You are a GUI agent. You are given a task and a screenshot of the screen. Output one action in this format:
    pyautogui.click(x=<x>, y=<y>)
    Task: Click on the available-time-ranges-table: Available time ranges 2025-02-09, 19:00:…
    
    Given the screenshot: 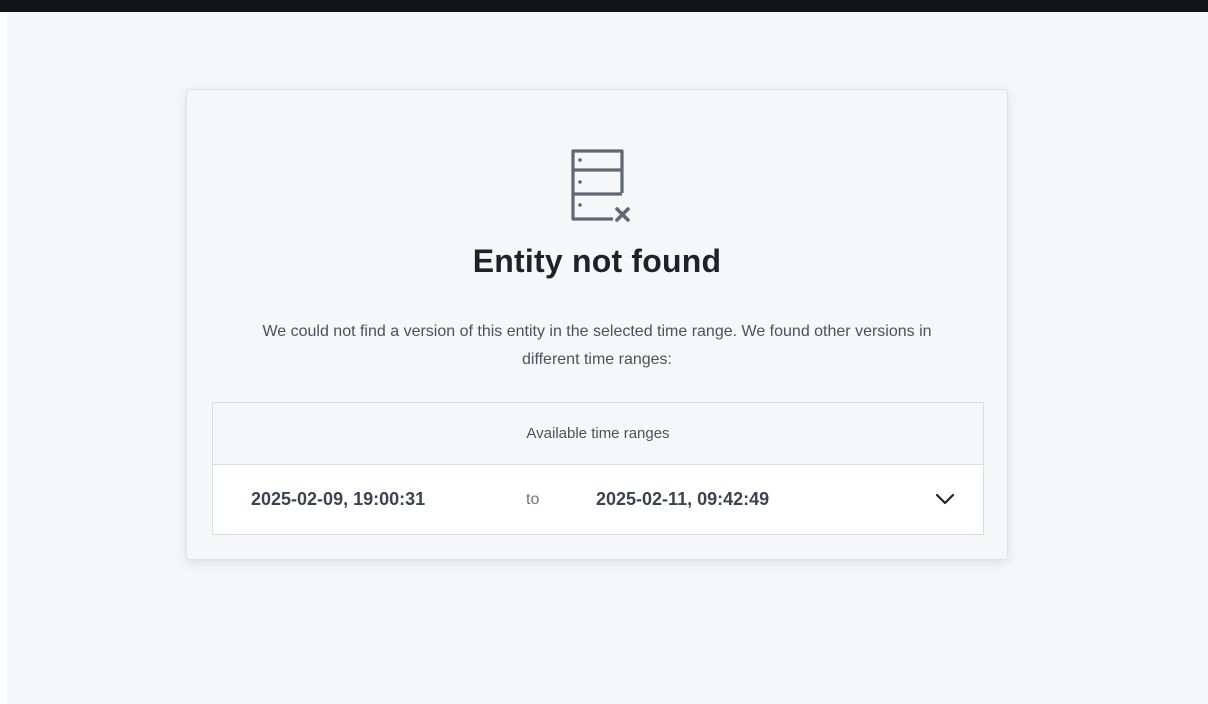 What is the action you would take?
    pyautogui.click(x=598, y=468)
    